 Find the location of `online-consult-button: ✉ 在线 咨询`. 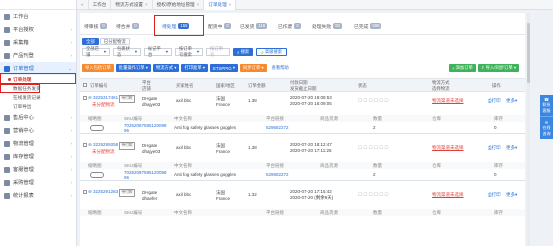

online-consult-button: ✉ 在线 咨询 is located at coordinates (546, 128).